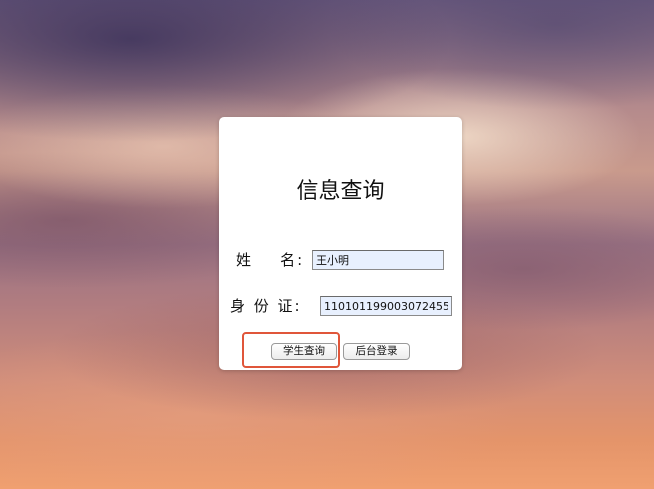 The image size is (654, 489). What do you see at coordinates (376, 351) in the screenshot?
I see `admin-login-button: 后台登录` at bounding box center [376, 351].